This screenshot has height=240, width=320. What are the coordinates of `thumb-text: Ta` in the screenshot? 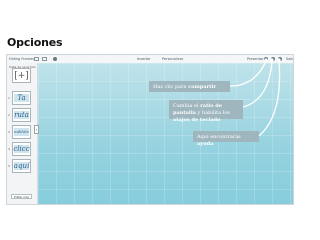 It's located at (21, 98).